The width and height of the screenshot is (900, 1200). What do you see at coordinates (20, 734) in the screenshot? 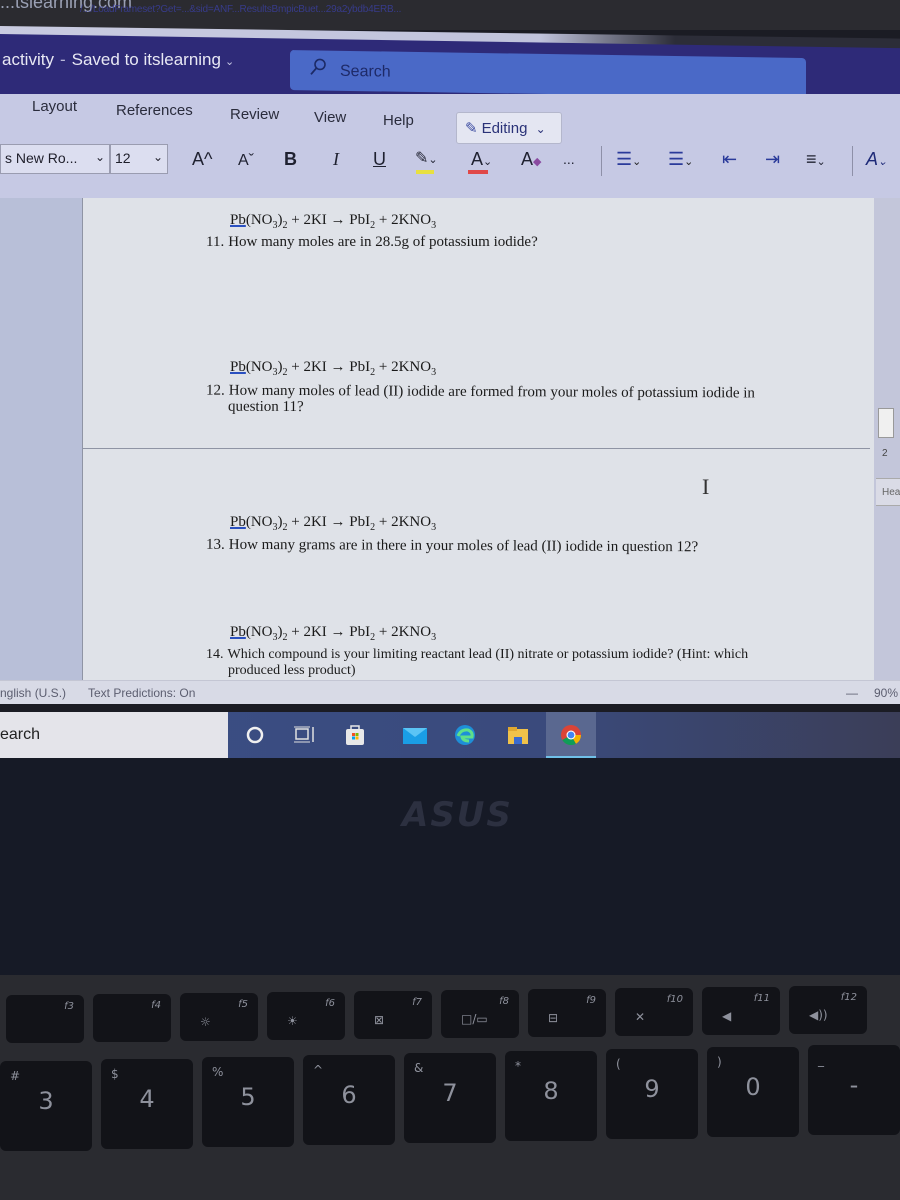
I see `taskbar-search-label: earch` at bounding box center [20, 734].